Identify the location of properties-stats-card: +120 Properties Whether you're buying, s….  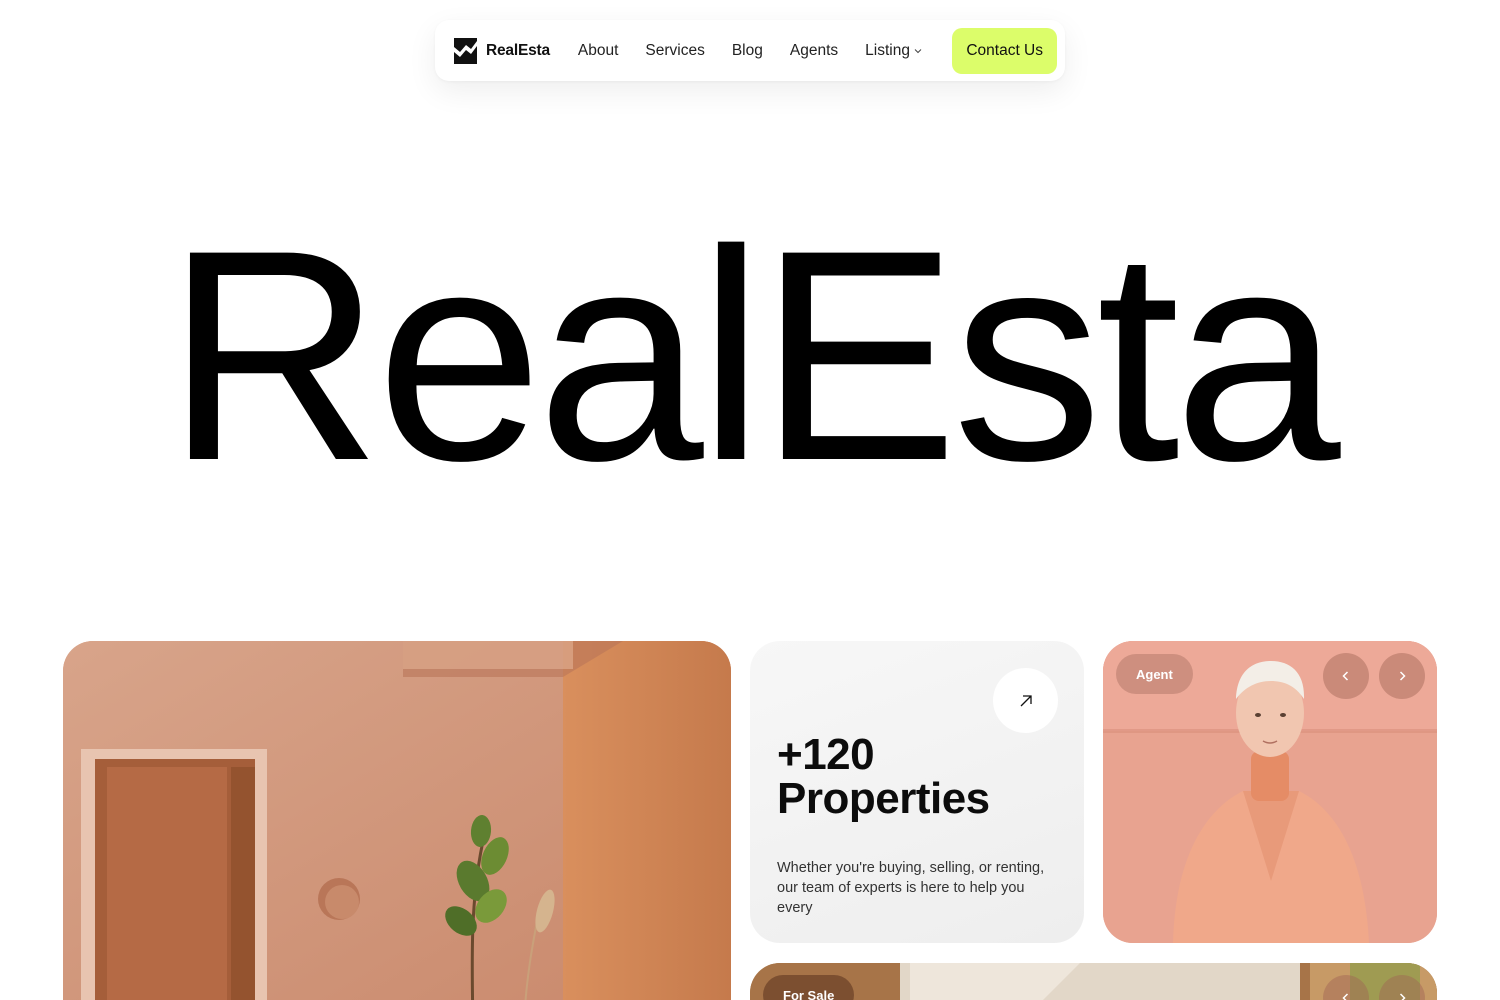
(917, 792).